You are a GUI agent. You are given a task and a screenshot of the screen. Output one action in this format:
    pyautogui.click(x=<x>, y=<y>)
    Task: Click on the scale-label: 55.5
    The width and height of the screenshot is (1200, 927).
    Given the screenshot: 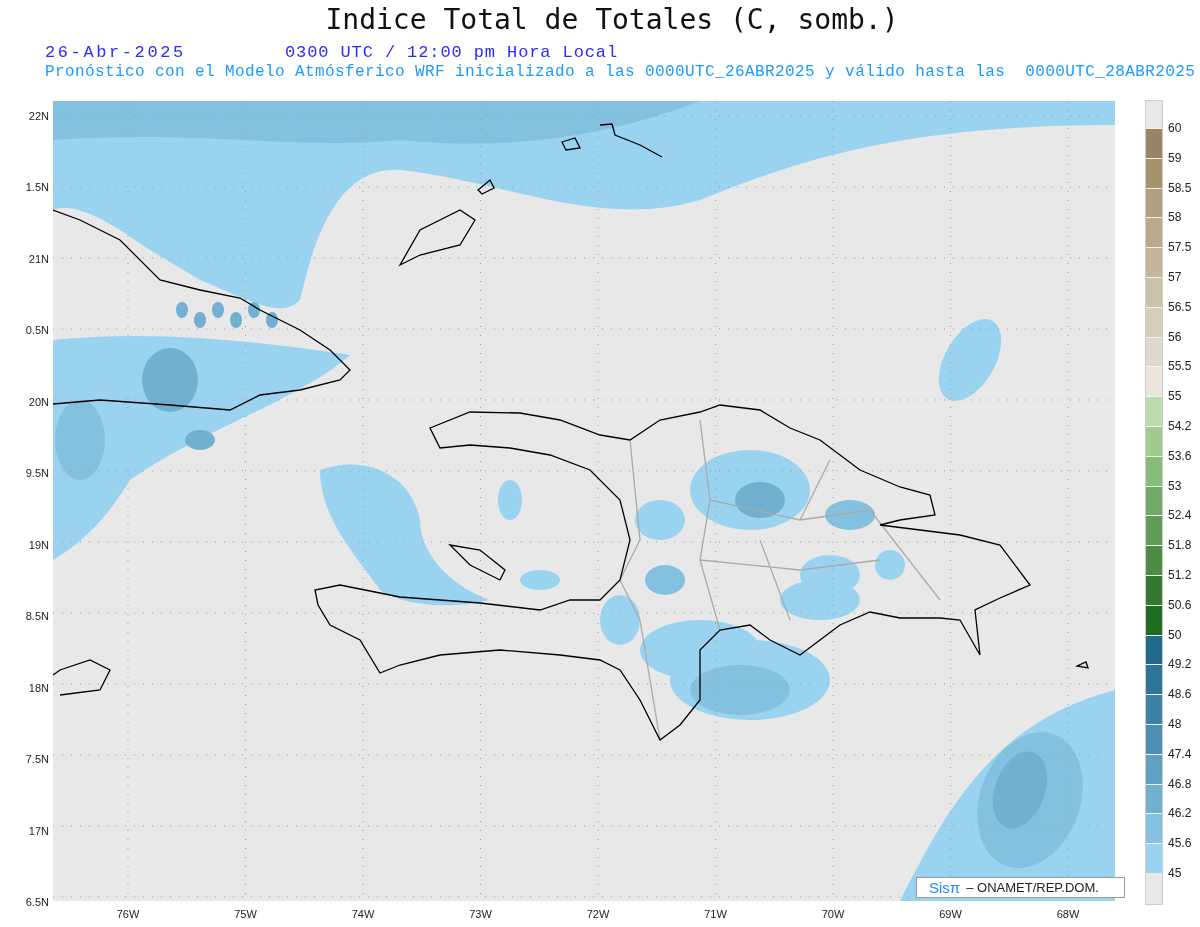 What is the action you would take?
    pyautogui.click(x=1180, y=367)
    